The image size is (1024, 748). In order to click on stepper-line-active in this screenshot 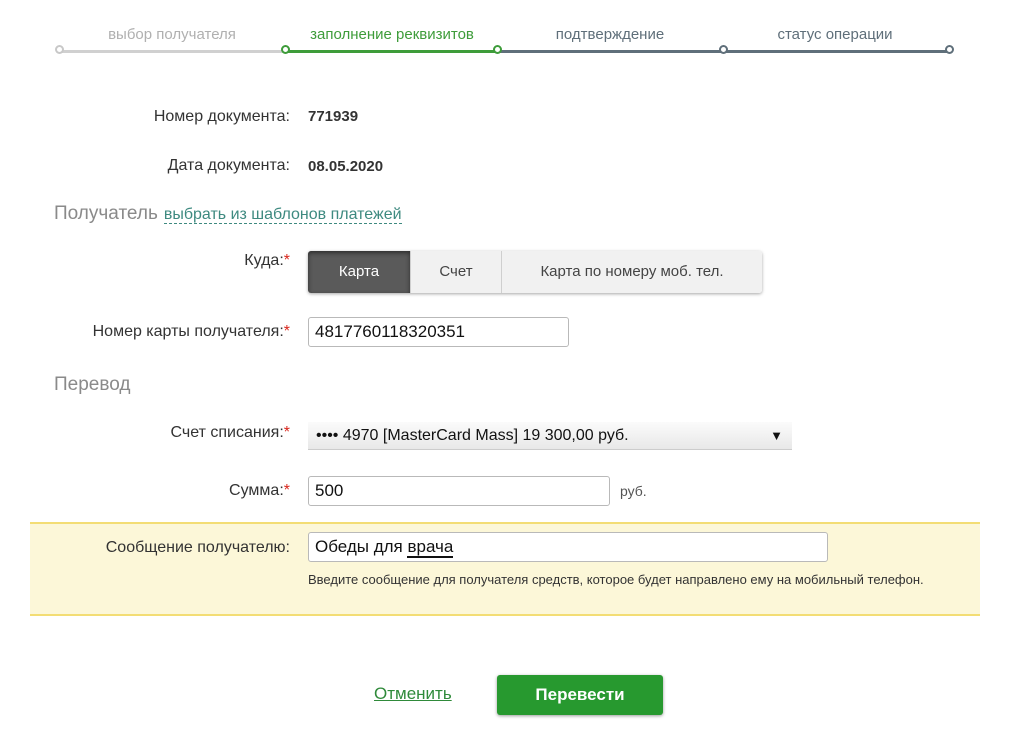, I will do `click(392, 51)`.